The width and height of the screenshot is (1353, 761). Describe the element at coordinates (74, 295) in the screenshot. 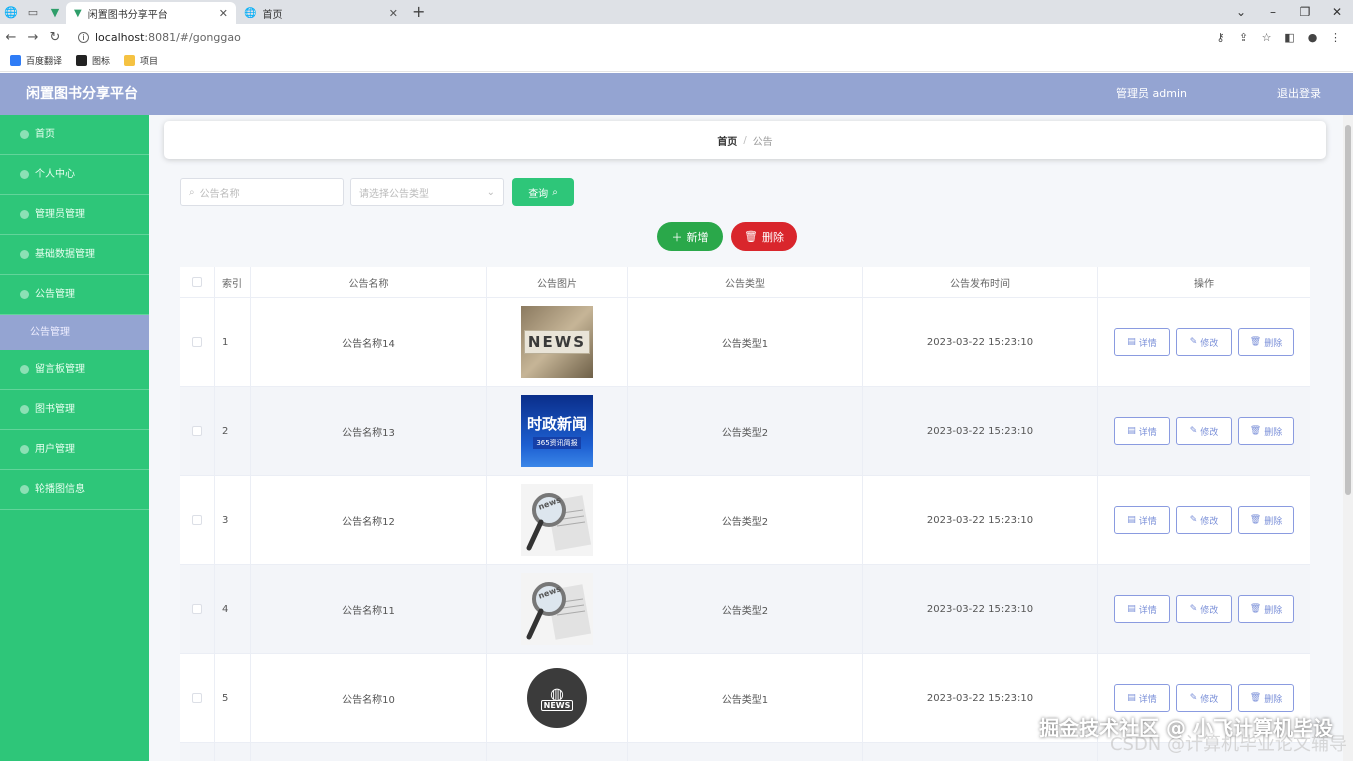

I see `sidebar-item-notice: 公告管理` at that location.